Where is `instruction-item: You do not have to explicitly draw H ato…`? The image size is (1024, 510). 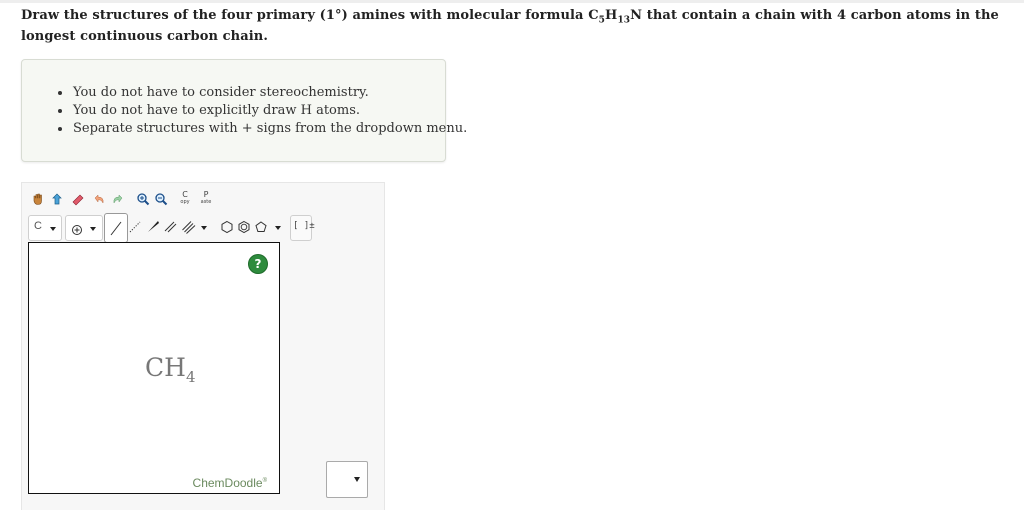
instruction-item: You do not have to explicitly draw H ato… is located at coordinates (262, 111).